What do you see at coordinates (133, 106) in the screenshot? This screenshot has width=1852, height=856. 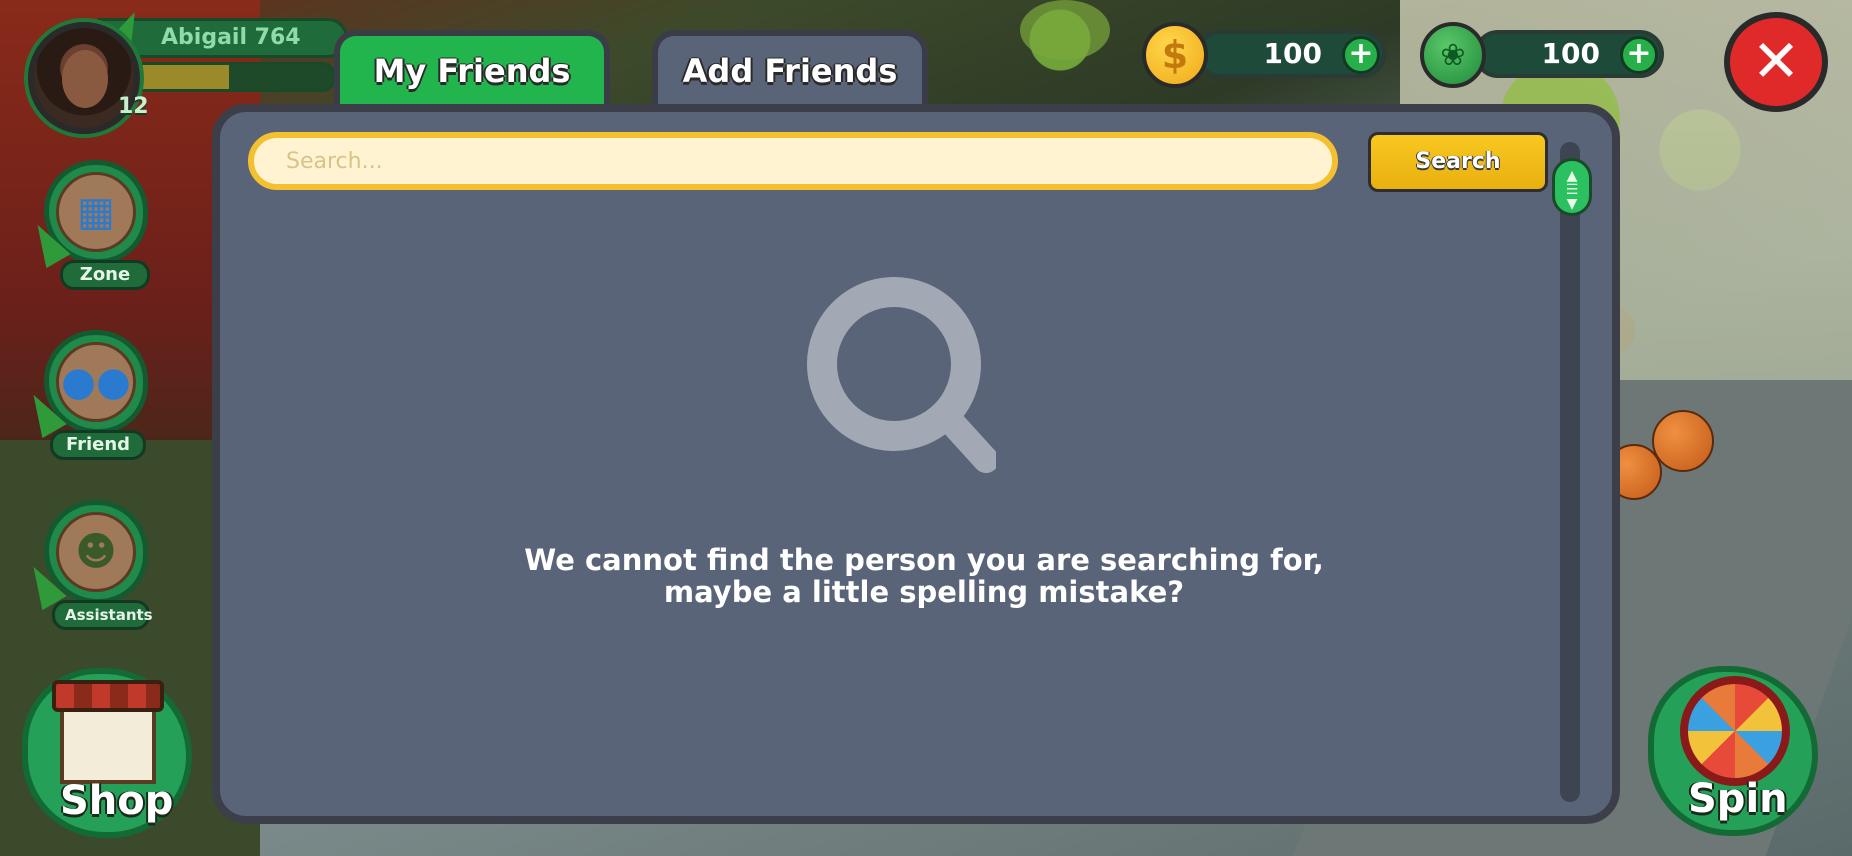 I see `player-level: 12` at bounding box center [133, 106].